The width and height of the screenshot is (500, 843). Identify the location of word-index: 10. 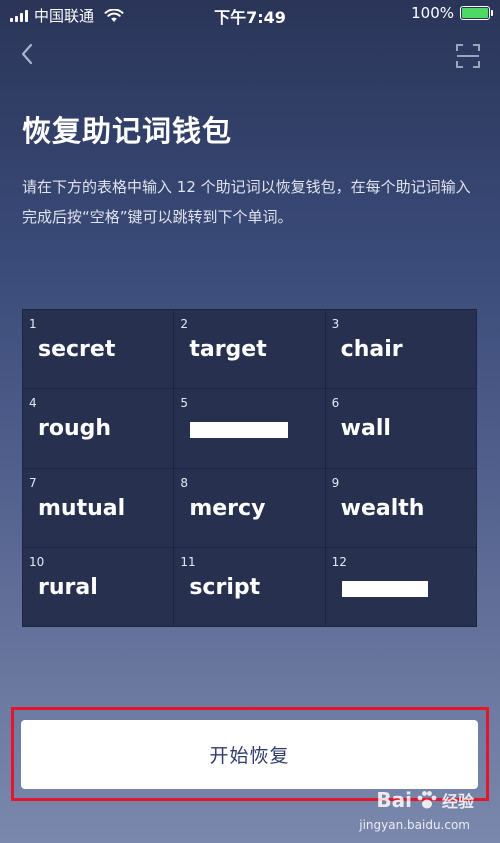
(37, 561).